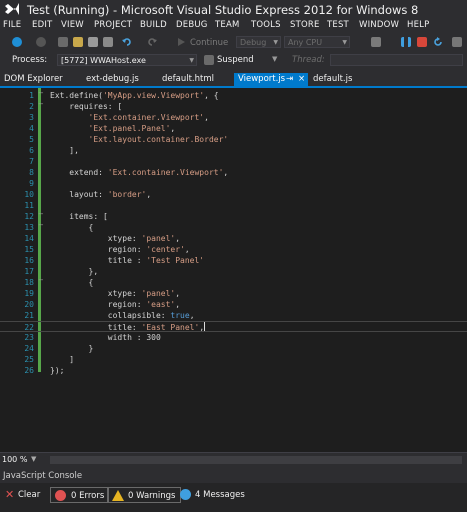 The image size is (467, 512). I want to click on code-line: 10 layout: 'border',, so click(233, 194).